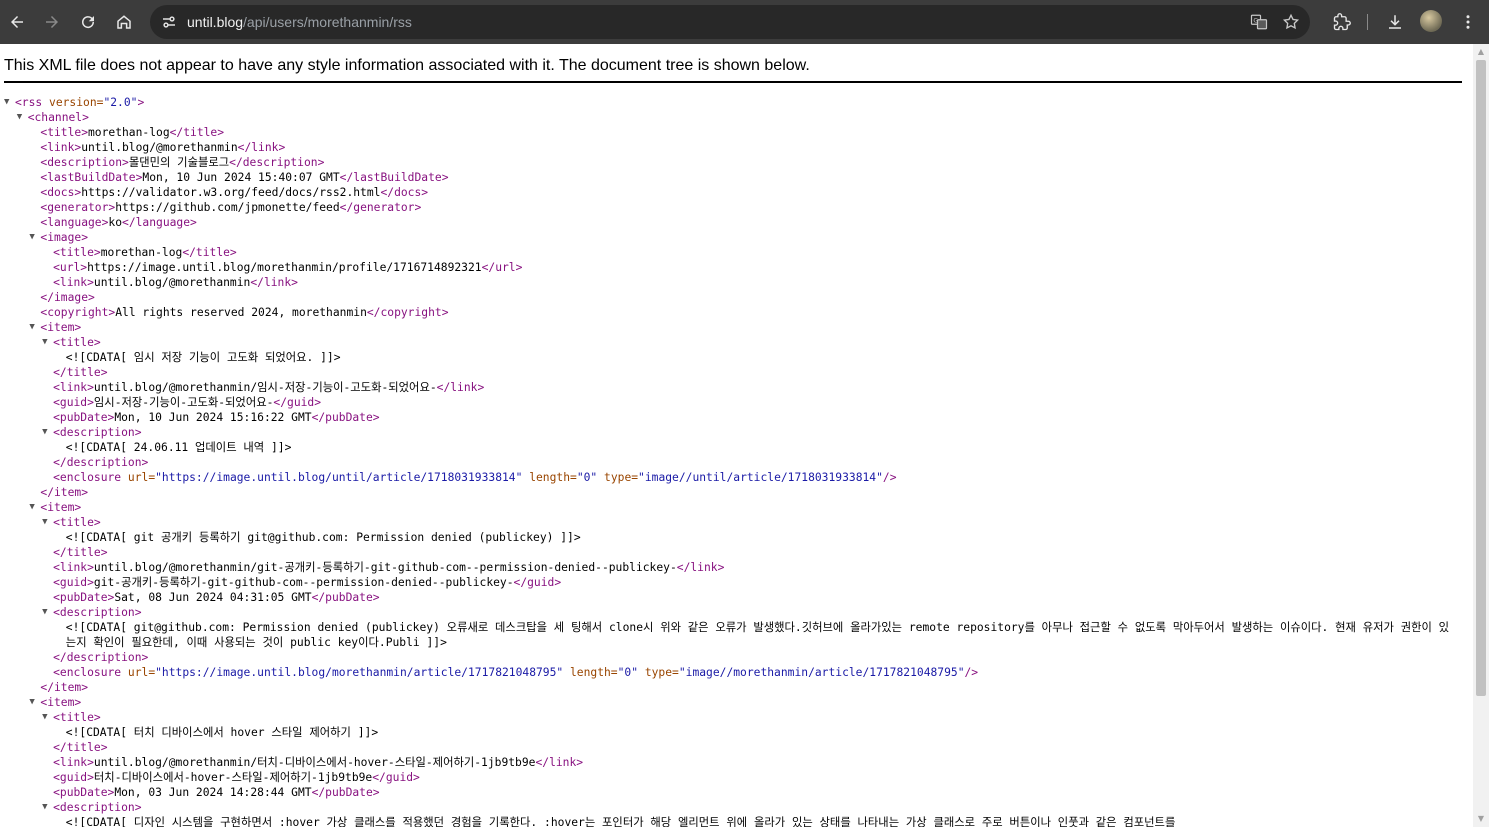  What do you see at coordinates (183, 402) in the screenshot?
I see `xml-text: 임시-저장-기능이-고도화-되었어요-` at bounding box center [183, 402].